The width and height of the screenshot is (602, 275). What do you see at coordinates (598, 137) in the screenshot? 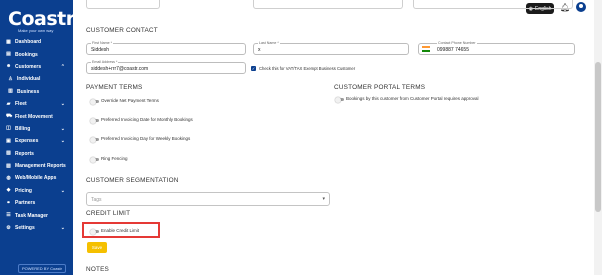
I see `scrollbar-thumb` at bounding box center [598, 137].